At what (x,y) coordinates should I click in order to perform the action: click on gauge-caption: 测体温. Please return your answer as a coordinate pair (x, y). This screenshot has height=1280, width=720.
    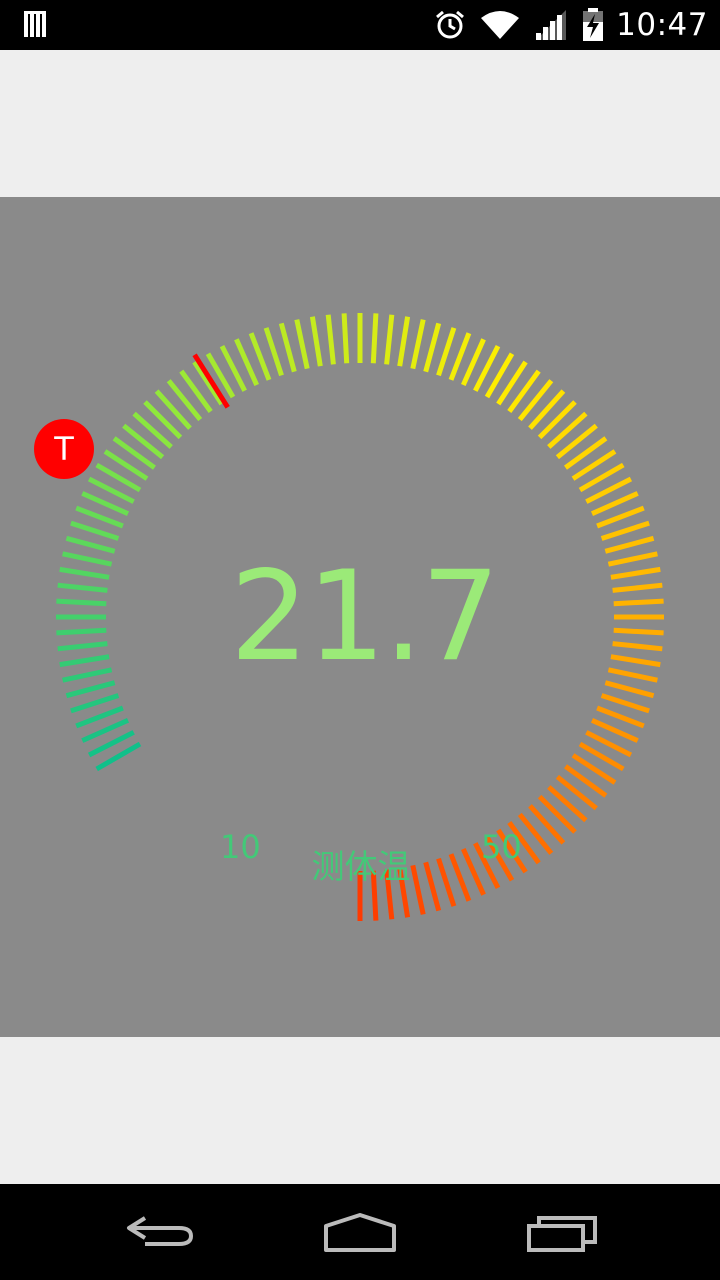
    Looking at the image, I should click on (361, 866).